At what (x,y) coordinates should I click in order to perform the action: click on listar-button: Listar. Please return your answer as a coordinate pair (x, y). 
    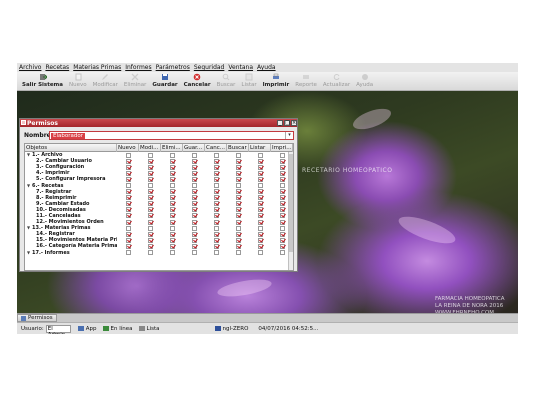
    Looking at the image, I should click on (248, 81).